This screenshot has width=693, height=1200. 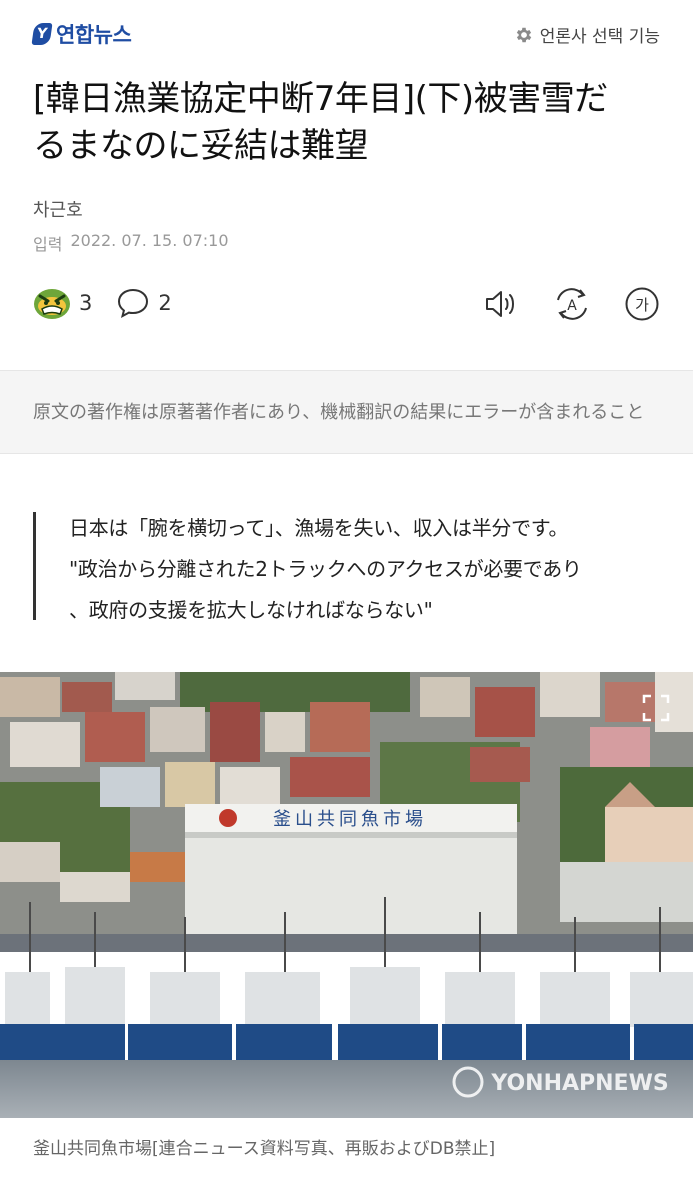 I want to click on press-select-label: 언론사 선택 기능, so click(x=599, y=37).